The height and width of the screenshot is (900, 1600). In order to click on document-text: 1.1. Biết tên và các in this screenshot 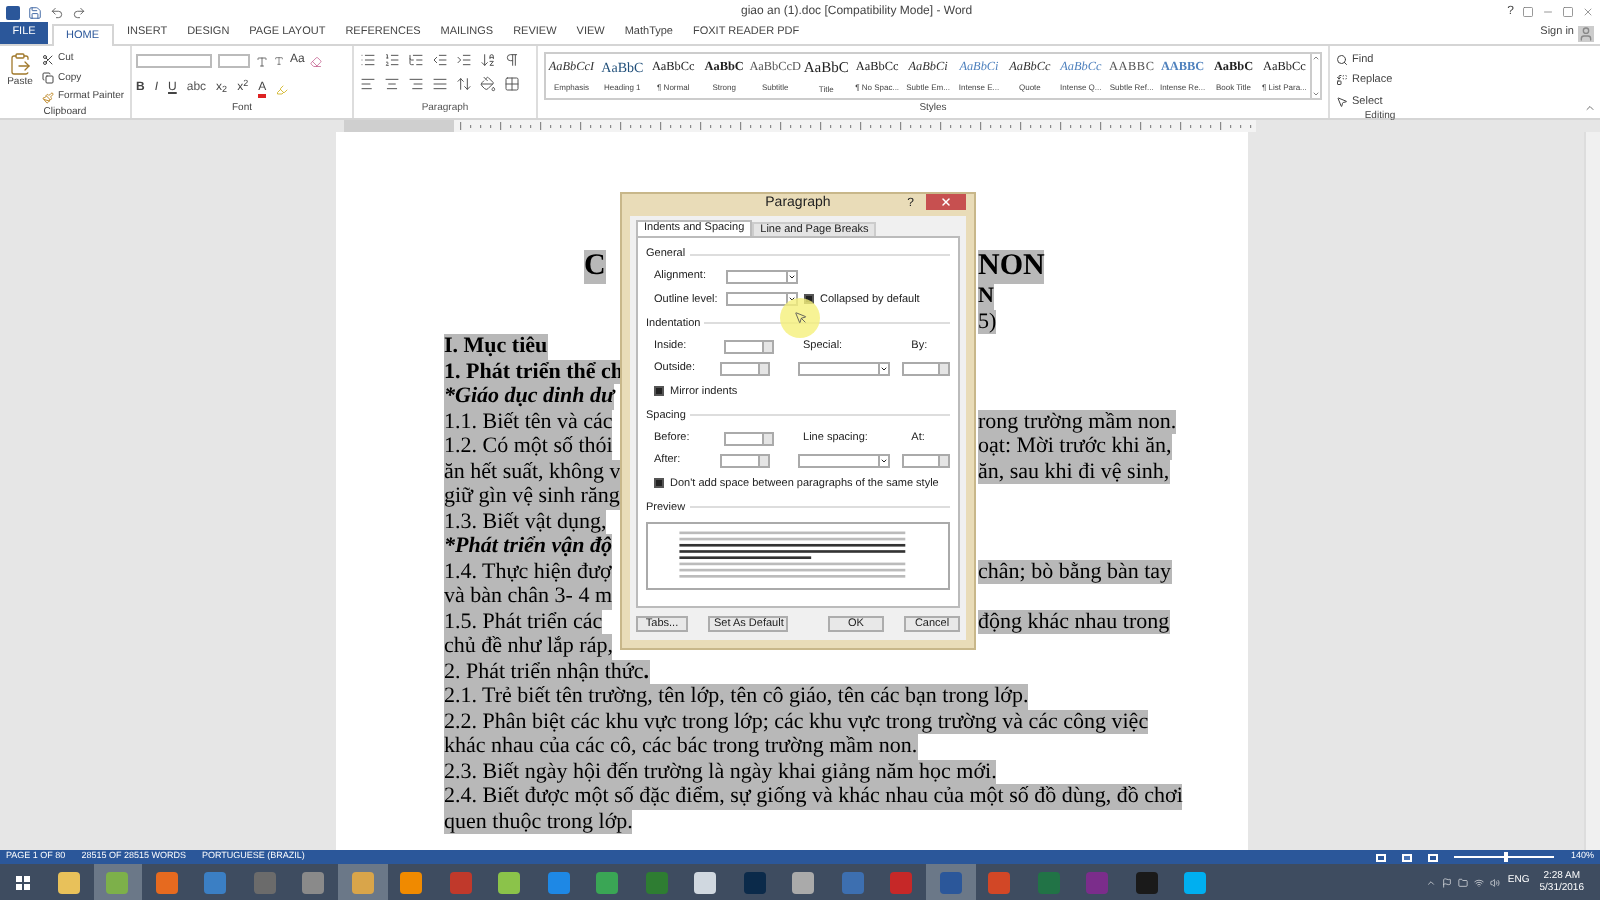, I will do `click(528, 421)`.